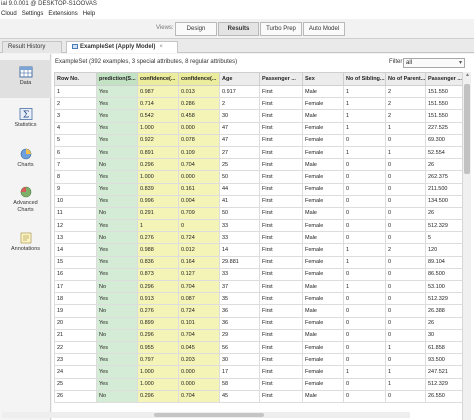 This screenshot has width=474, height=420. What do you see at coordinates (161, 47) in the screenshot?
I see `close-icon: ×` at bounding box center [161, 47].